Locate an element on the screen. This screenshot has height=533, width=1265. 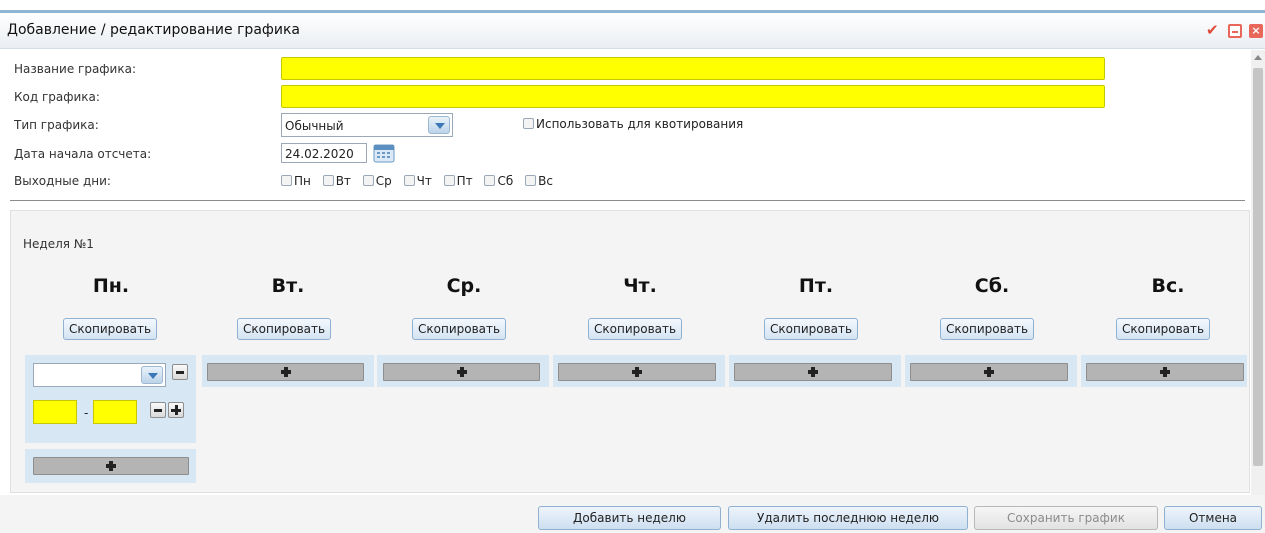
start-date-value: 24.02.2020 is located at coordinates (319, 154).